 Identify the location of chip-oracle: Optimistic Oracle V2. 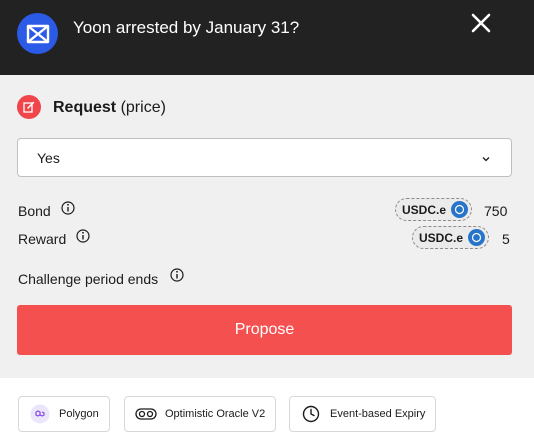
(200, 414).